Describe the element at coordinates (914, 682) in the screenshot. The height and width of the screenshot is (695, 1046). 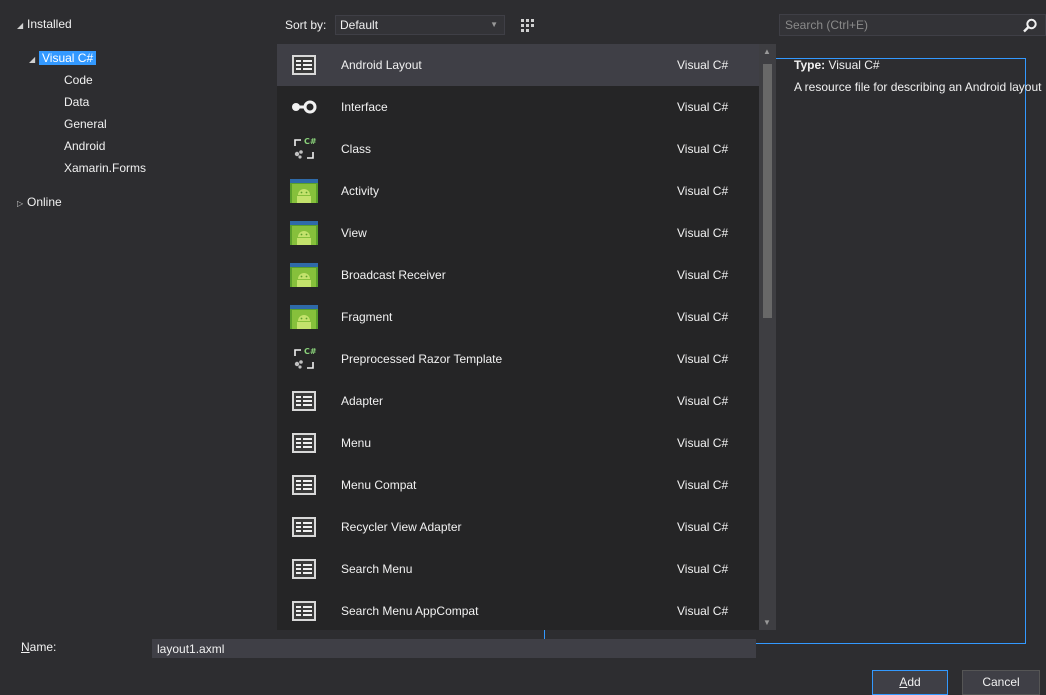
I see `add-button-rest: dd` at that location.